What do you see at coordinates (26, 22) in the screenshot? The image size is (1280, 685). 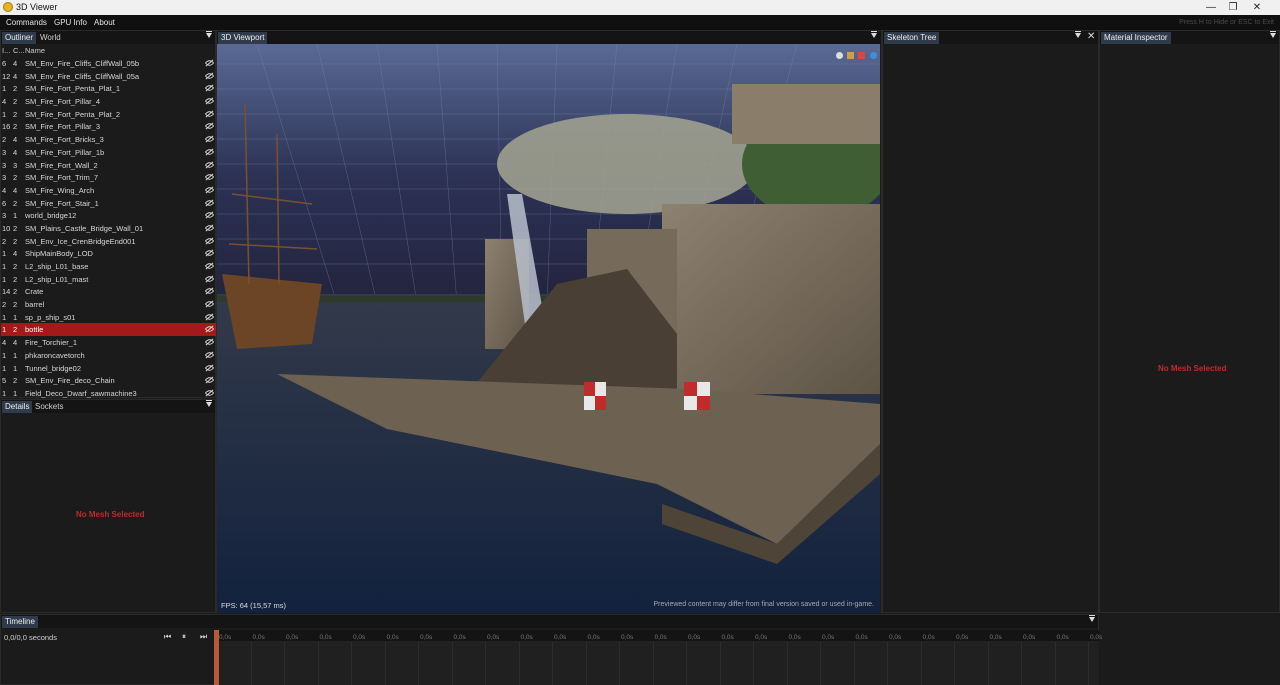 I see `menu-commands: Commands` at bounding box center [26, 22].